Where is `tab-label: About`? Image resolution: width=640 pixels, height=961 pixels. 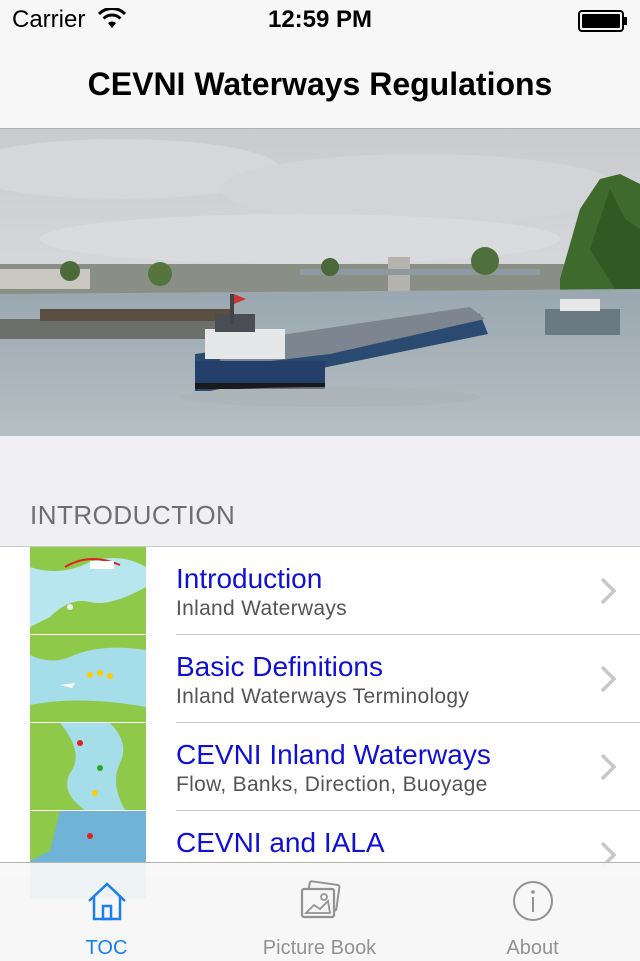 tab-label: About is located at coordinates (532, 948).